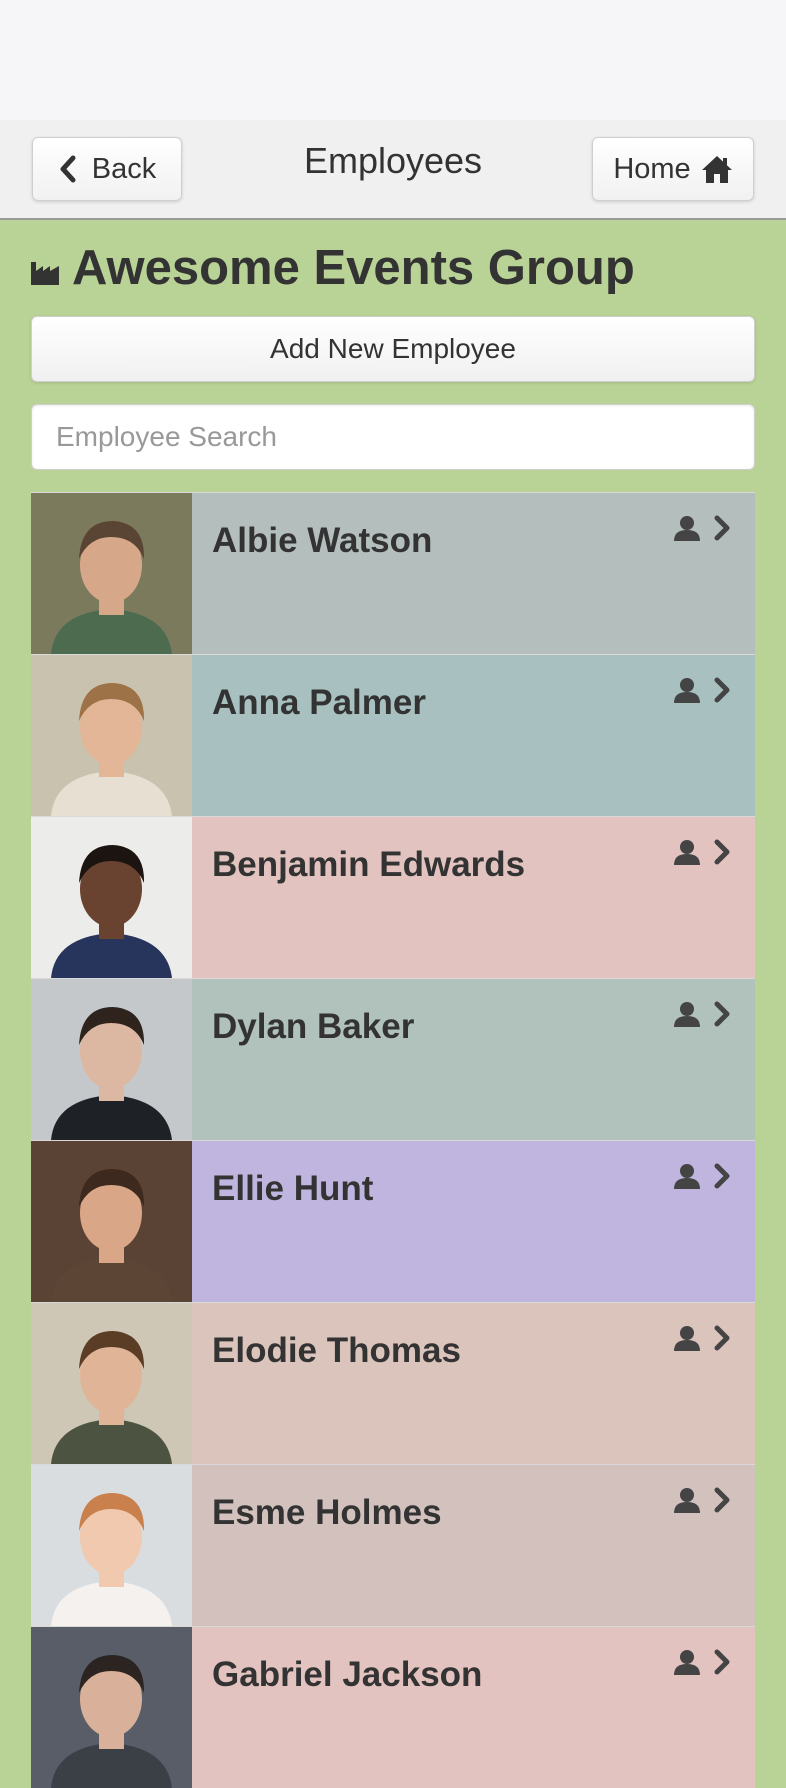 The image size is (786, 1788). Describe the element at coordinates (393, 1545) in the screenshot. I see `employee-row: Esme Holmes` at that location.